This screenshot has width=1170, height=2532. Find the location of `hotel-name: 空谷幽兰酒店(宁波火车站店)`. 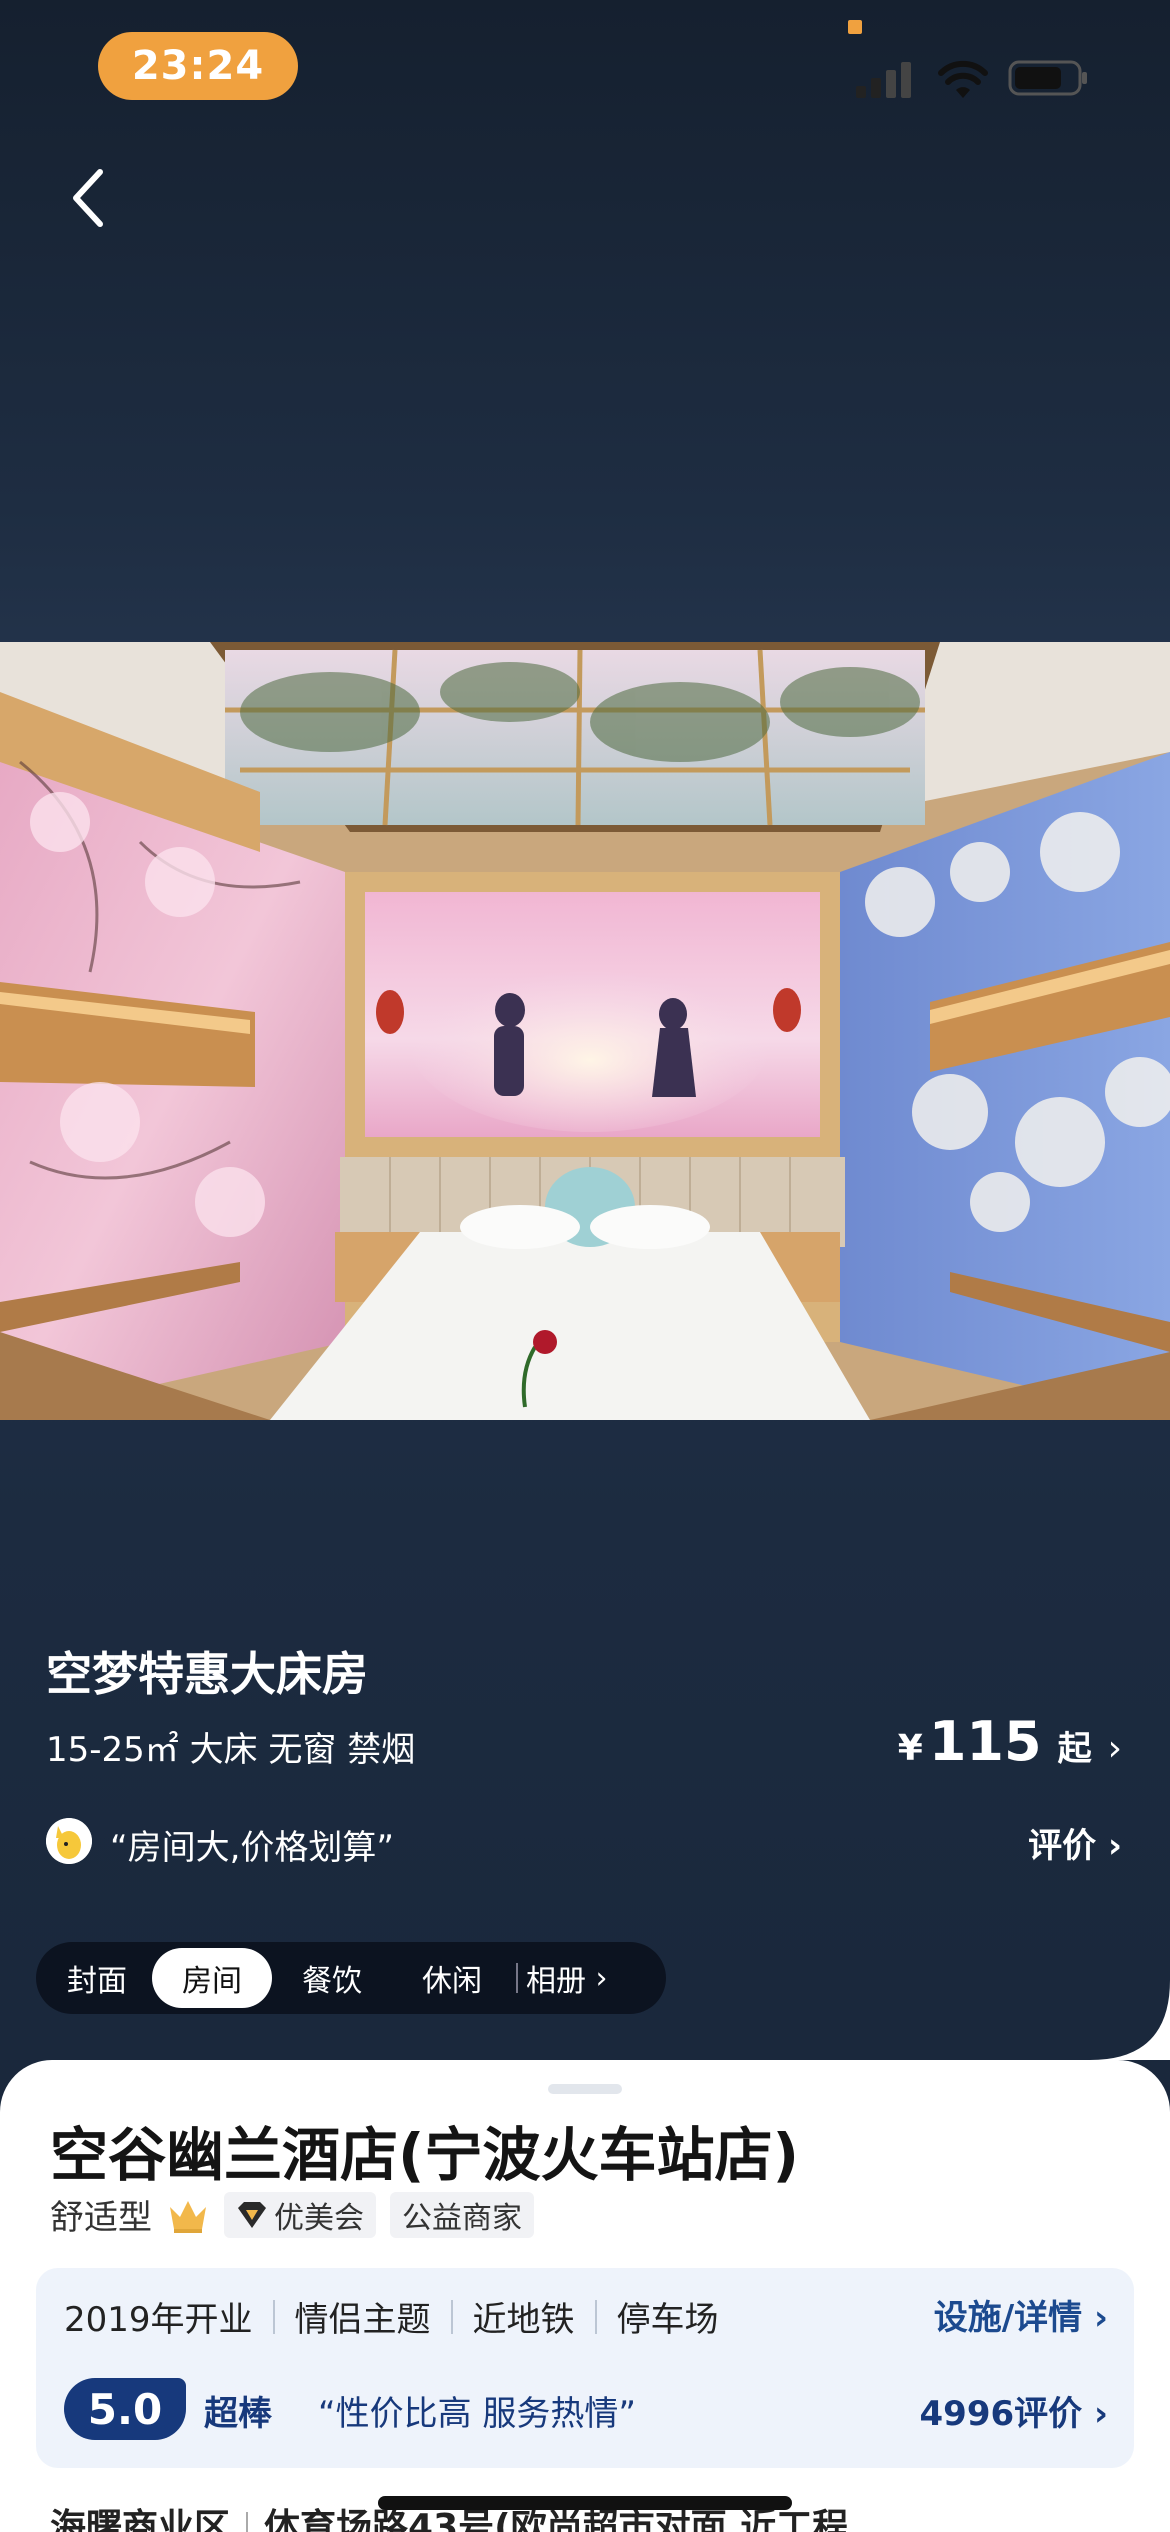

hotel-name: 空谷幽兰酒店(宁波火车站店) is located at coordinates (425, 2155).